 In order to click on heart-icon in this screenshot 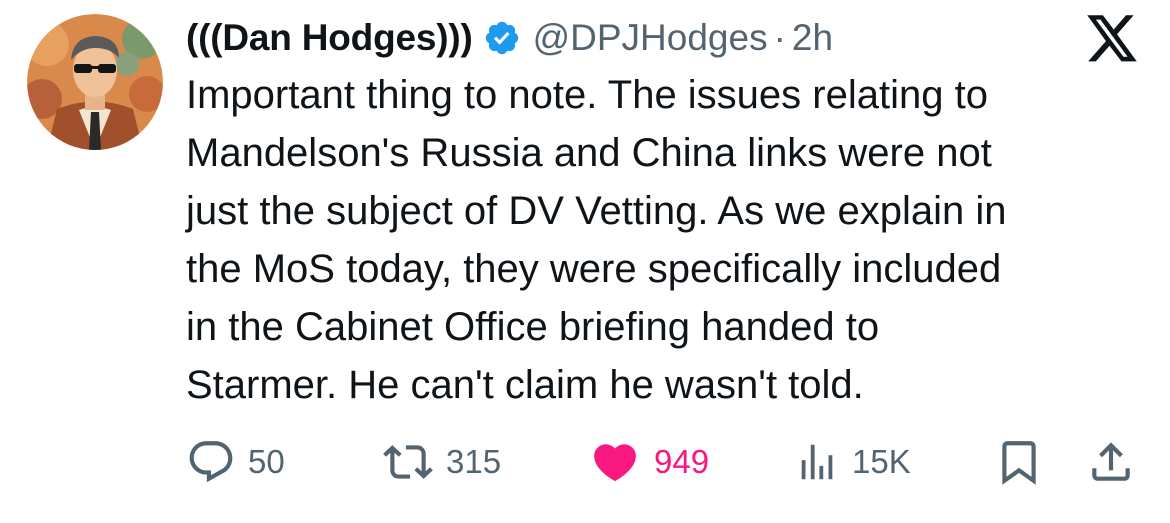, I will do `click(615, 462)`.